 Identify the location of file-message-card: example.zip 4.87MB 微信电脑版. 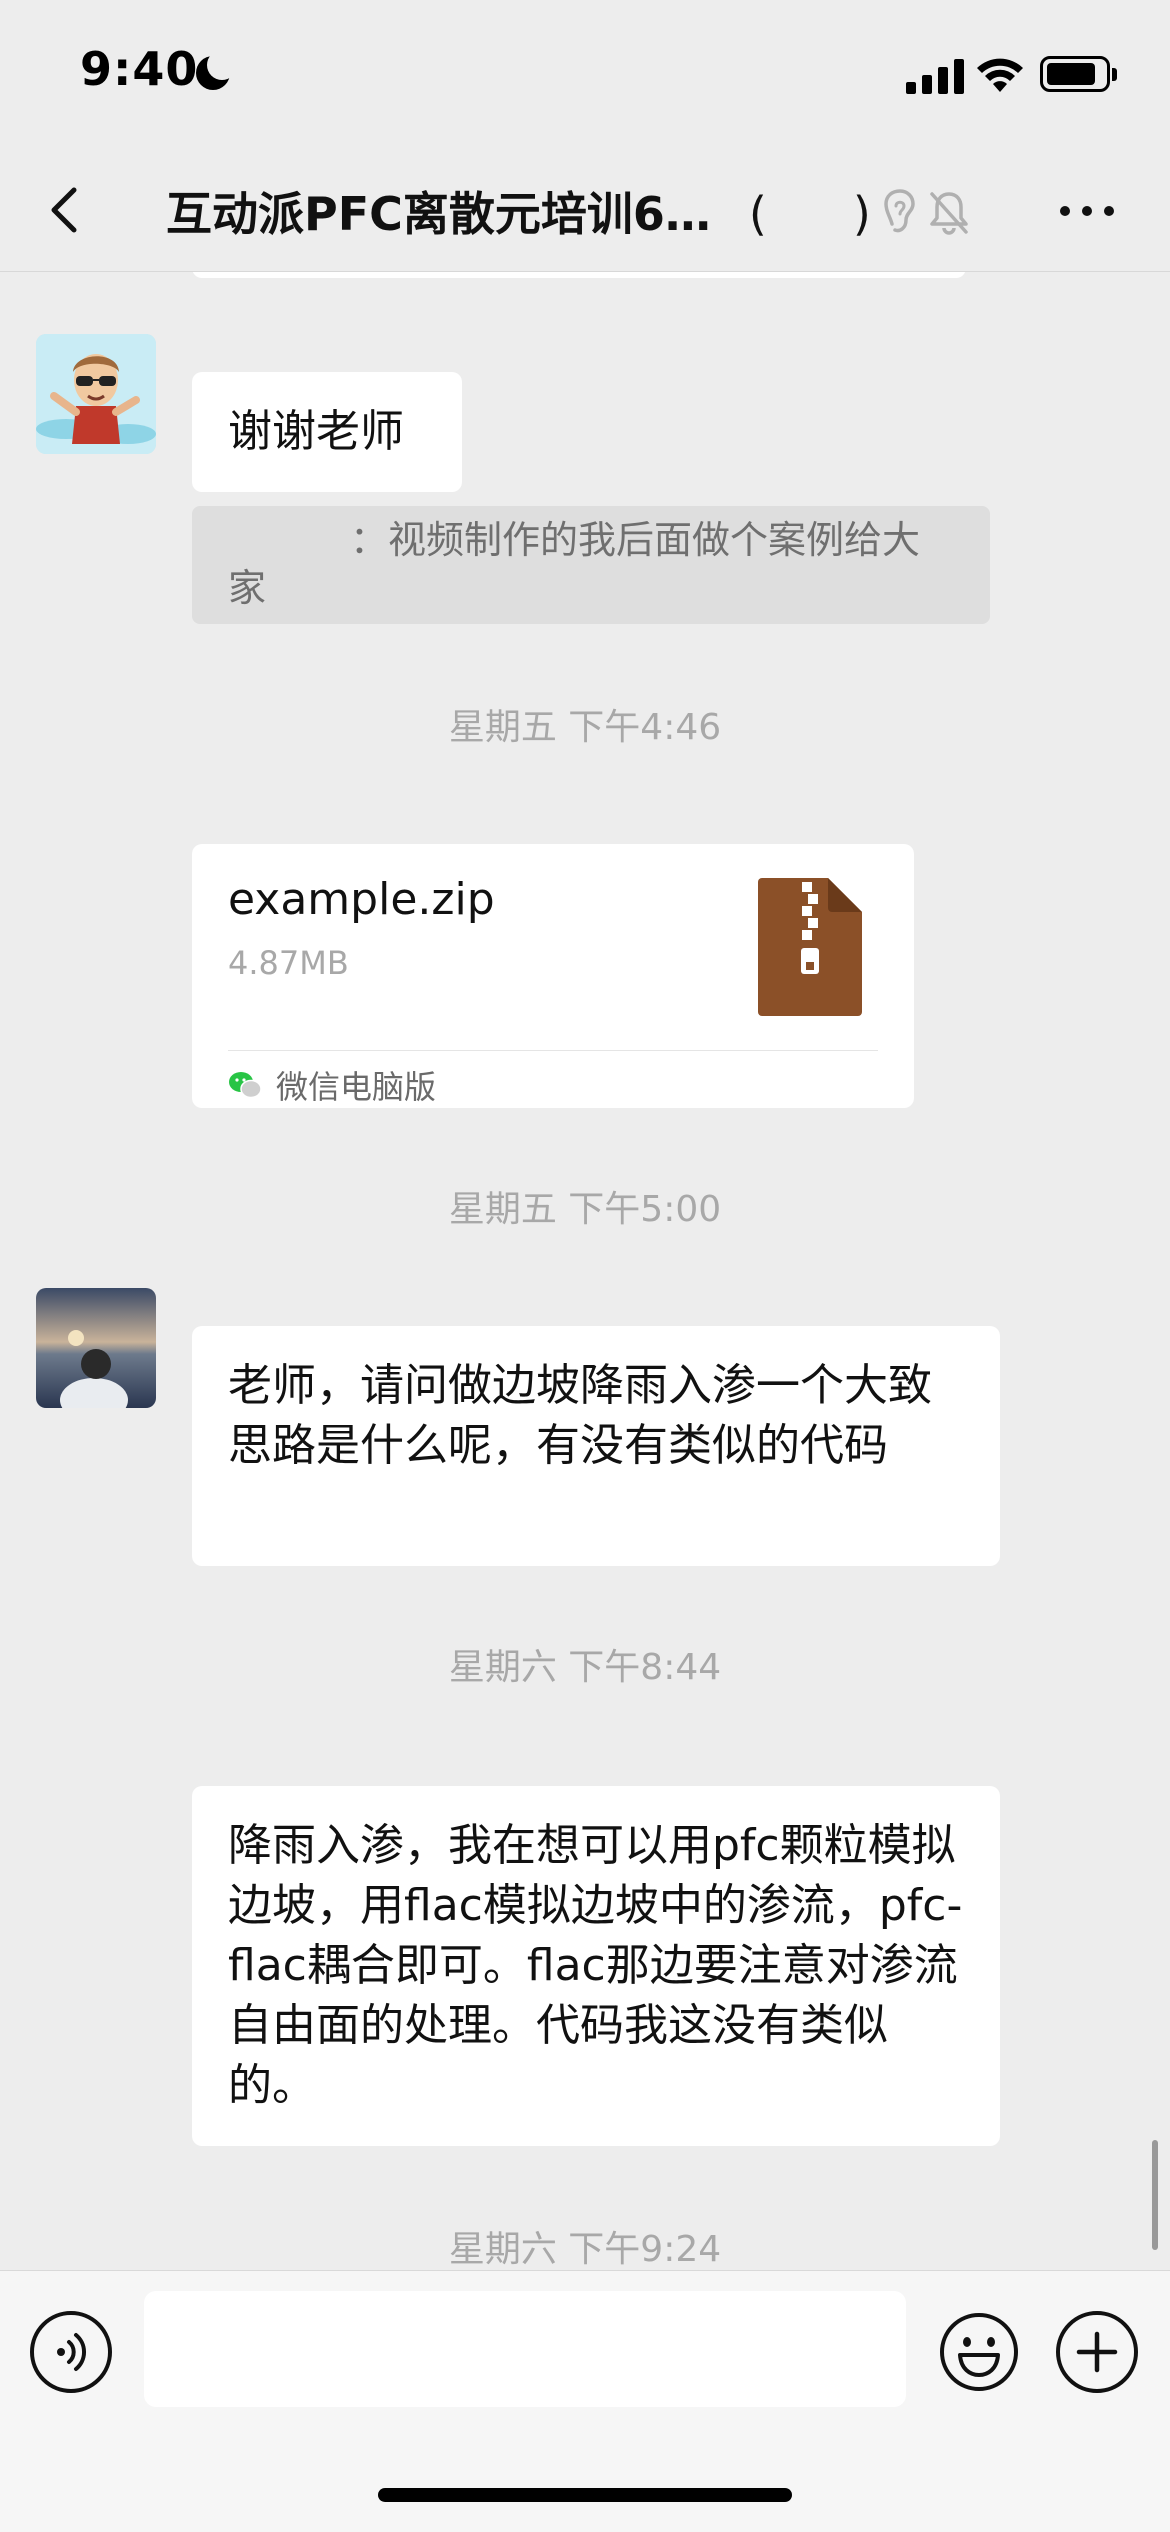
(553, 976).